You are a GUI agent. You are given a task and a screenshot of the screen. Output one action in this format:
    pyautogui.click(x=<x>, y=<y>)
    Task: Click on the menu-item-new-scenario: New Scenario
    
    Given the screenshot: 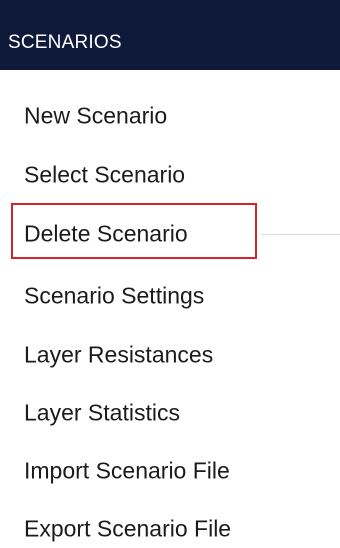 What is the action you would take?
    pyautogui.click(x=170, y=115)
    